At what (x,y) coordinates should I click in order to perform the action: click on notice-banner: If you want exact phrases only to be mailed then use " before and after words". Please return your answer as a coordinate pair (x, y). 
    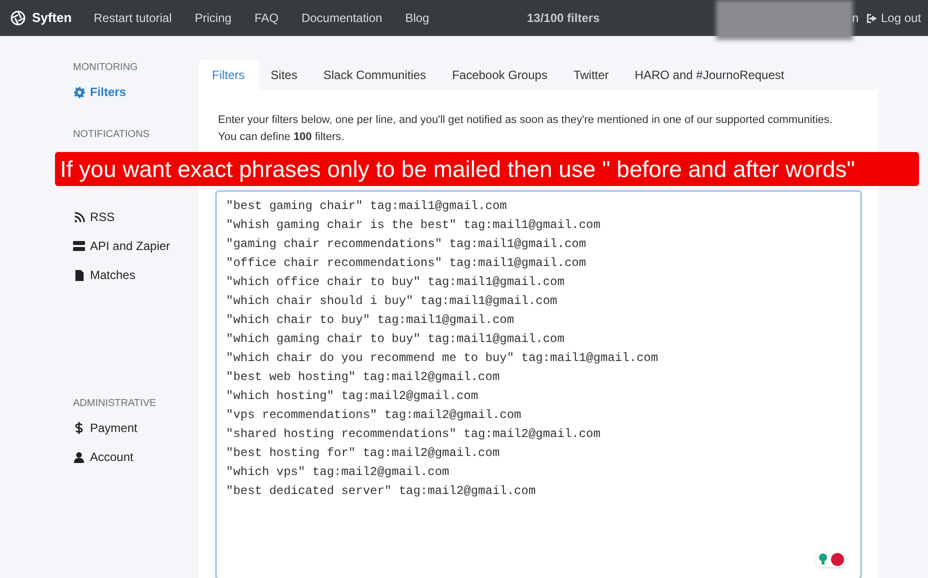
    Looking at the image, I should click on (487, 169).